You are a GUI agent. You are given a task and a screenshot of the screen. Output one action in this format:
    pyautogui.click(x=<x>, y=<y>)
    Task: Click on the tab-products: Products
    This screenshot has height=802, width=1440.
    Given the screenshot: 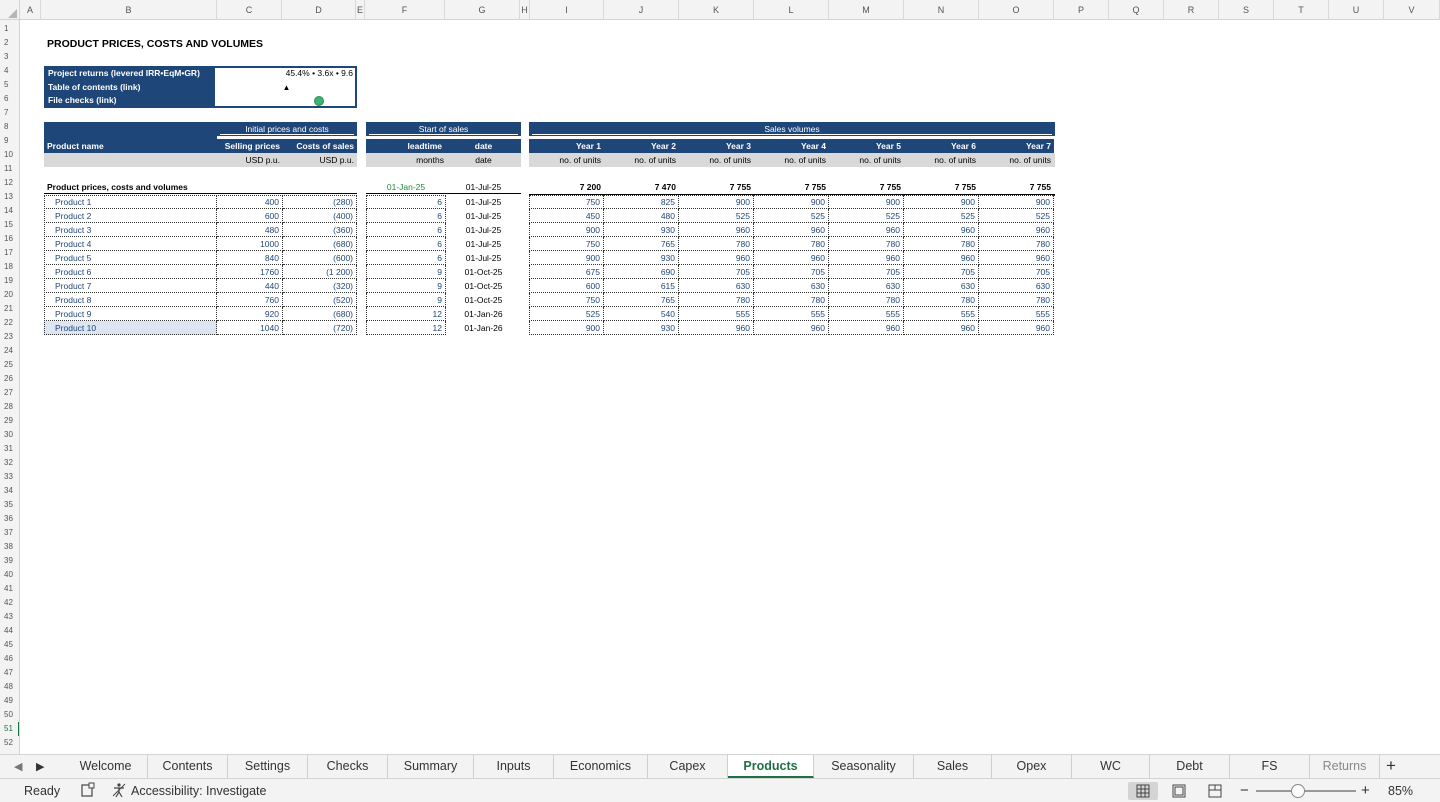 What is the action you would take?
    pyautogui.click(x=771, y=766)
    